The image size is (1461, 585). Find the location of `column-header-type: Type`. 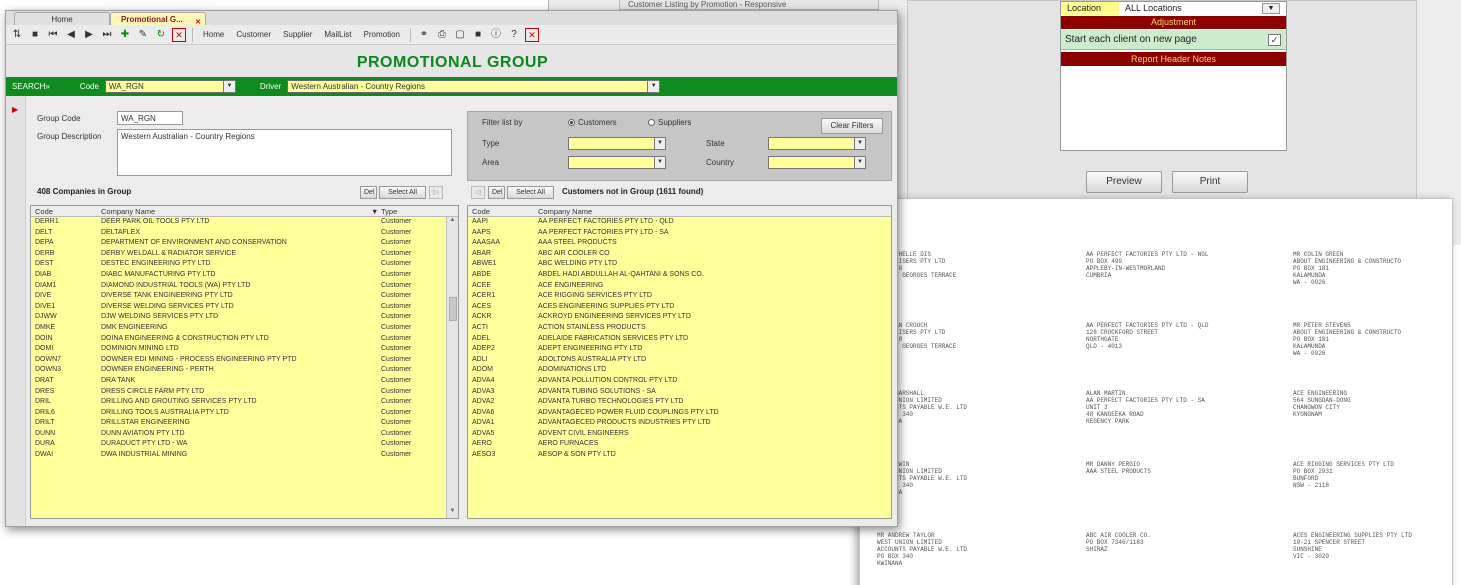

column-header-type: Type is located at coordinates (389, 211).